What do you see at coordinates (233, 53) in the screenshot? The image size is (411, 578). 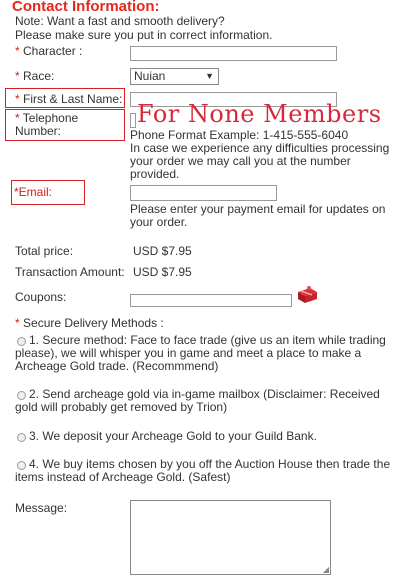 I see `character-input` at bounding box center [233, 53].